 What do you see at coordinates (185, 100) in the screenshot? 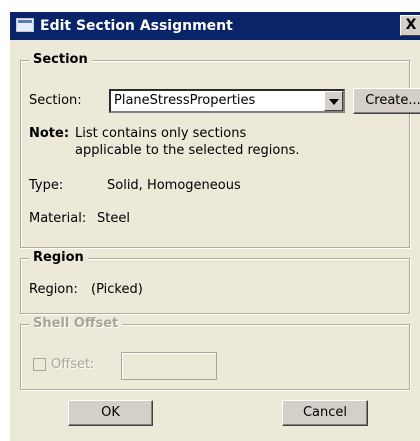
I see `section-select-value: PlaneStressProperties` at bounding box center [185, 100].